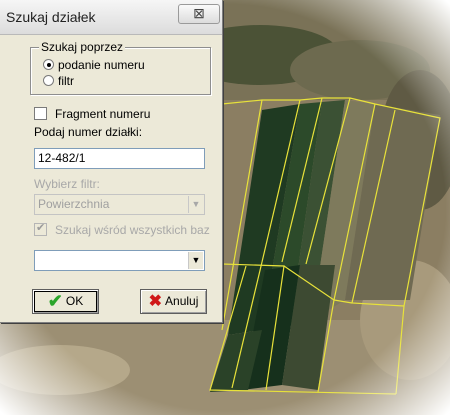  What do you see at coordinates (119, 204) in the screenshot?
I see `filter-select: Powierzchnia ▼` at bounding box center [119, 204].